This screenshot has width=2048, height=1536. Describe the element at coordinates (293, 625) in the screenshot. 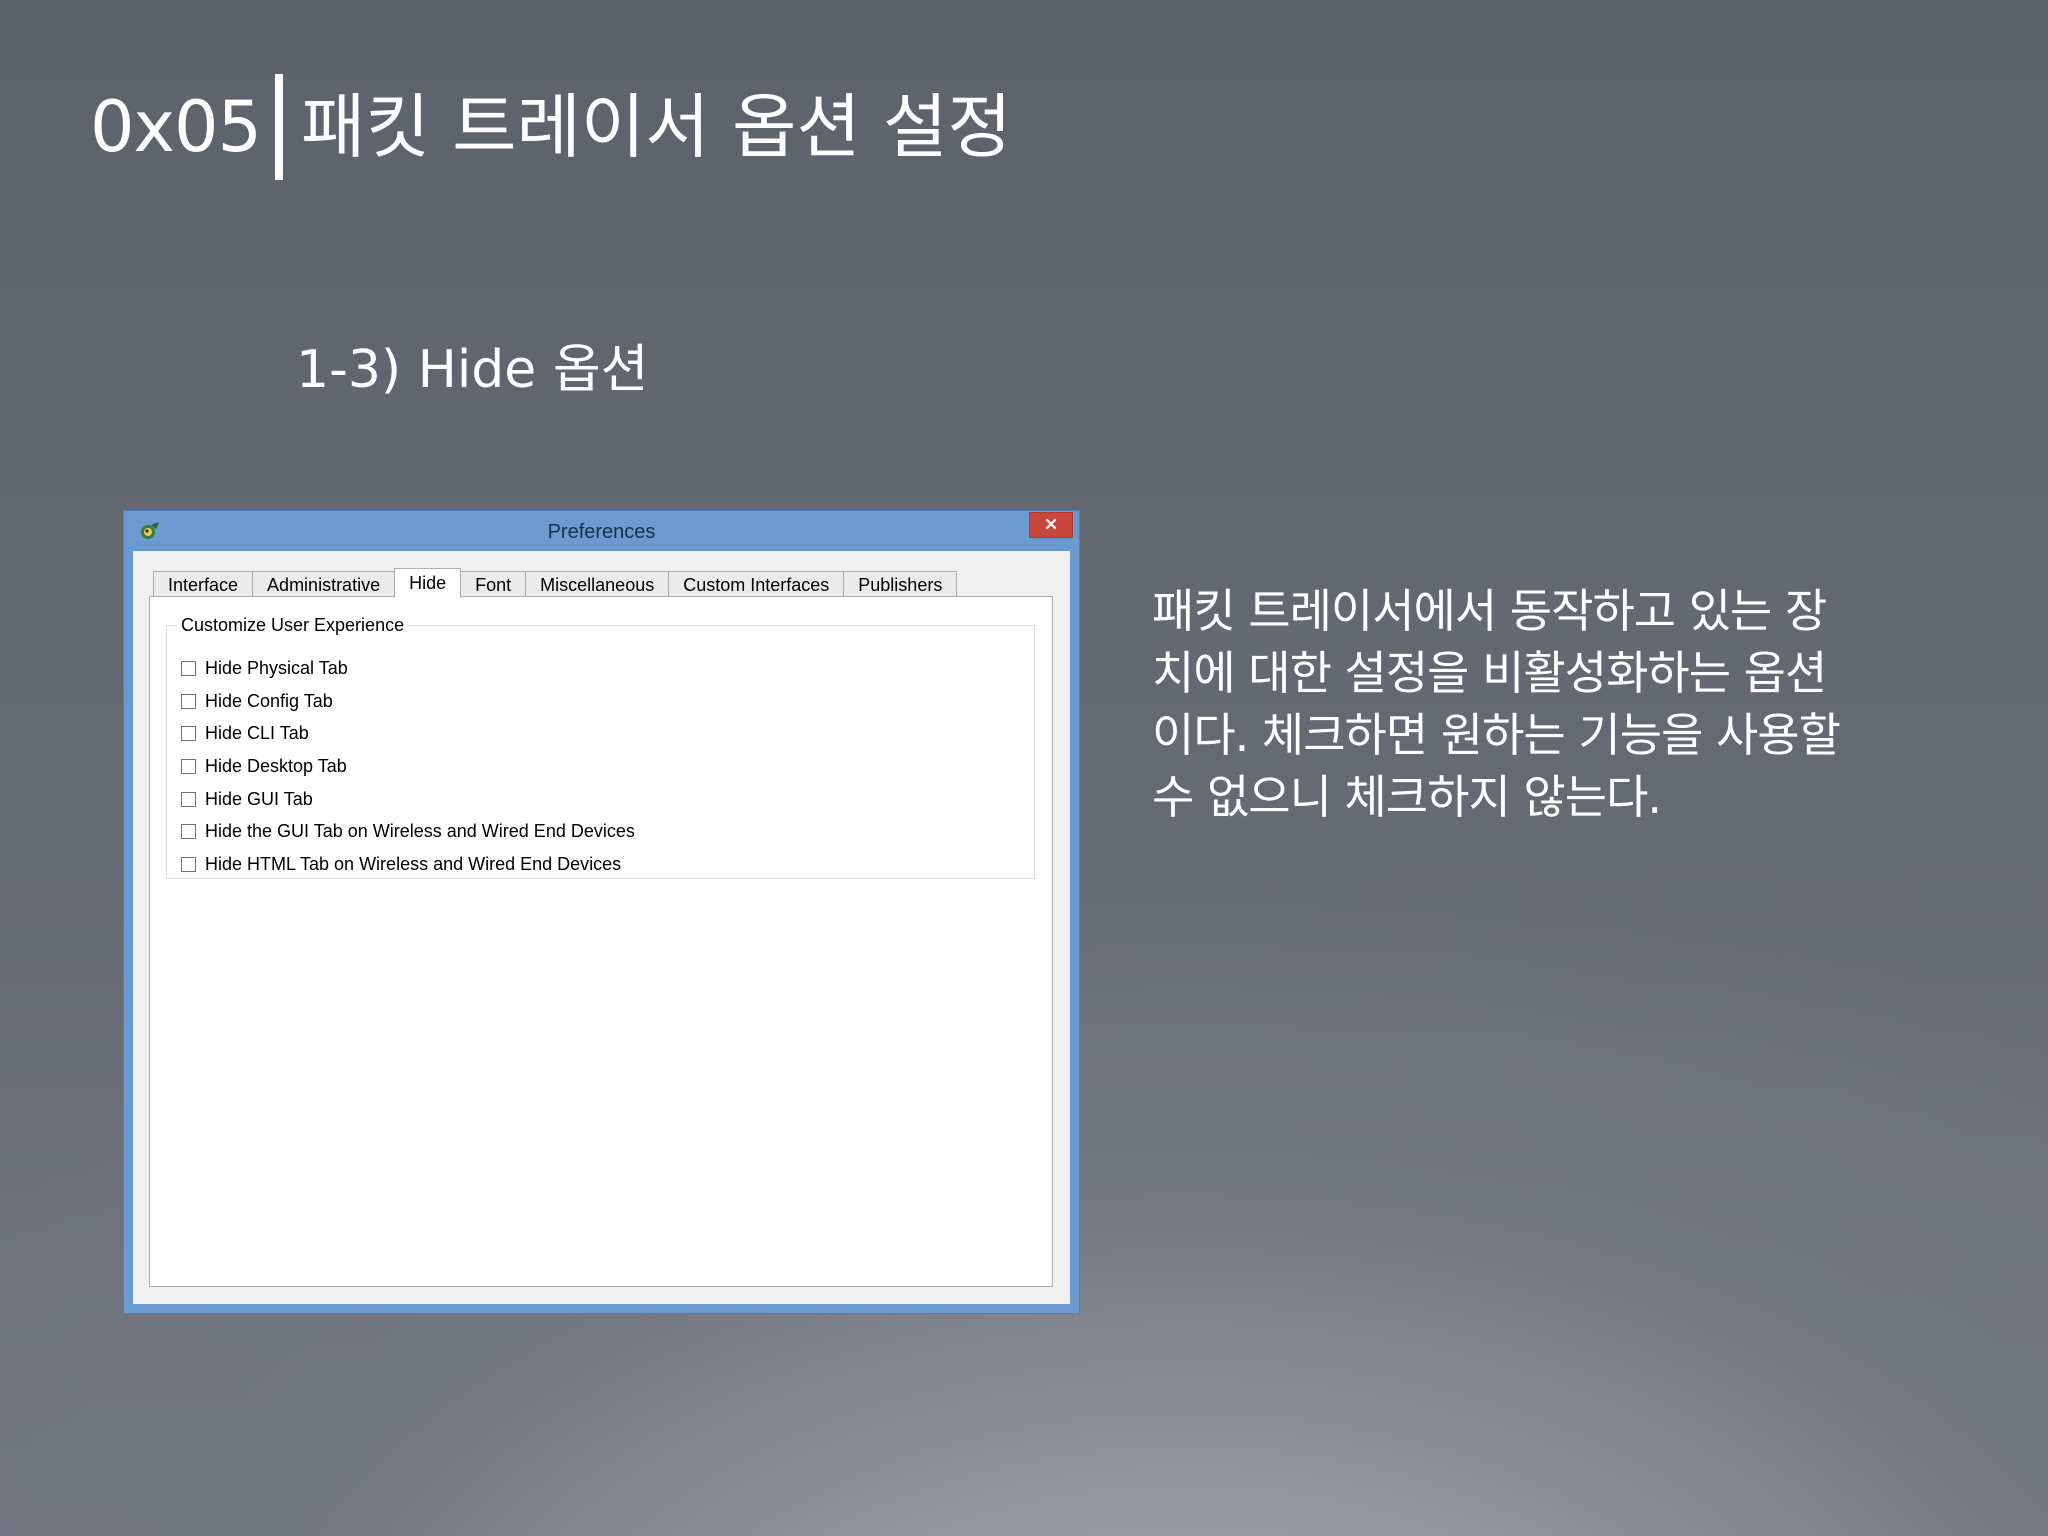

I see `group-title: Customize User Experience` at that location.